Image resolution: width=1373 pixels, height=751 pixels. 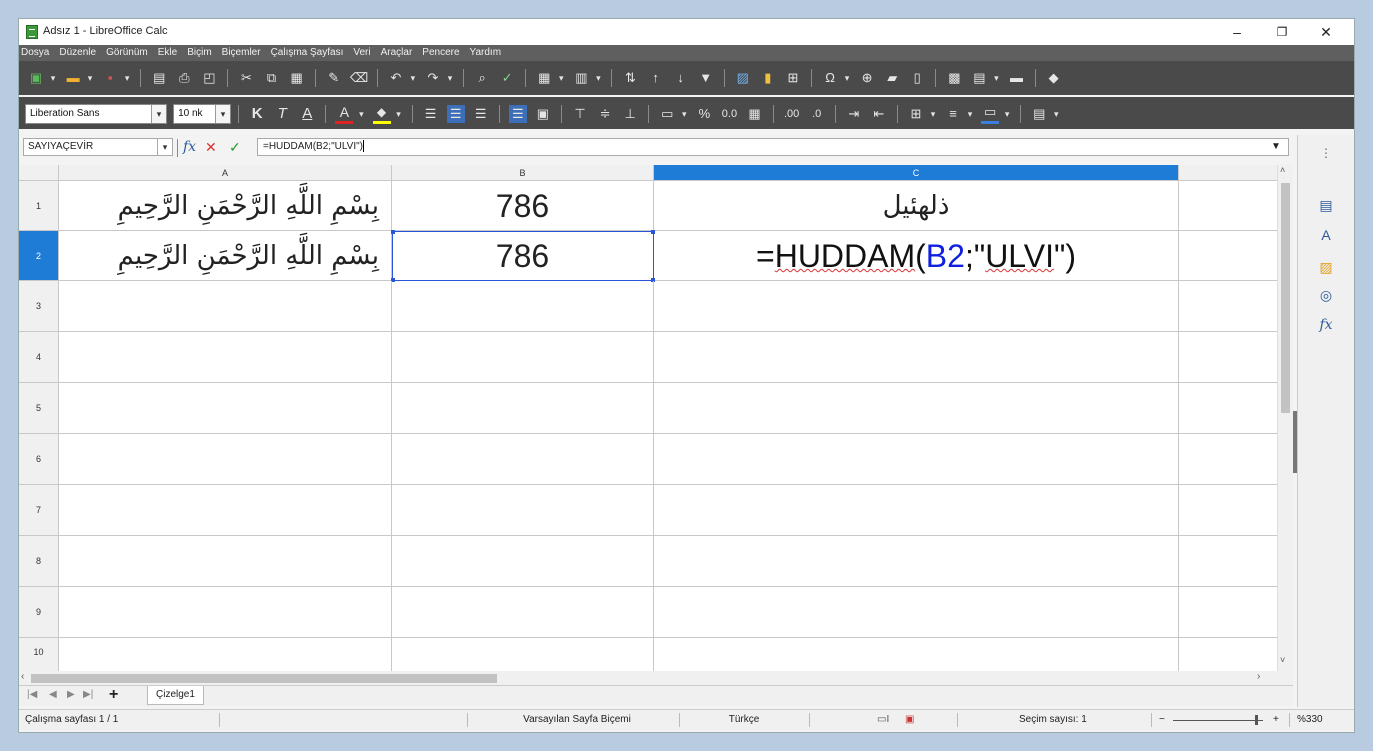 What do you see at coordinates (598, 78) in the screenshot?
I see `column-dropdown-icon: ▾` at bounding box center [598, 78].